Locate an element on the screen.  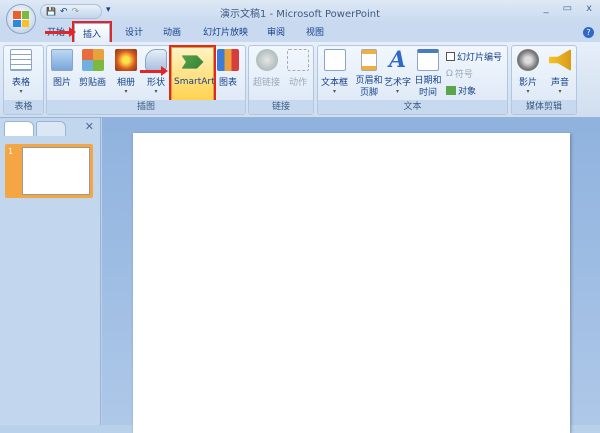
tab-review: 审阅 is located at coordinates (276, 31).